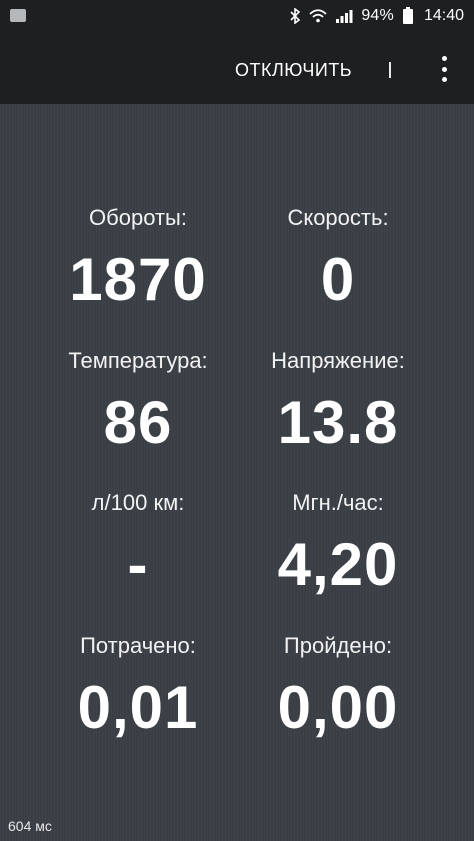 The image size is (474, 841). I want to click on disconnect-button: ОТКЛЮЧИТЬ, so click(300, 70).